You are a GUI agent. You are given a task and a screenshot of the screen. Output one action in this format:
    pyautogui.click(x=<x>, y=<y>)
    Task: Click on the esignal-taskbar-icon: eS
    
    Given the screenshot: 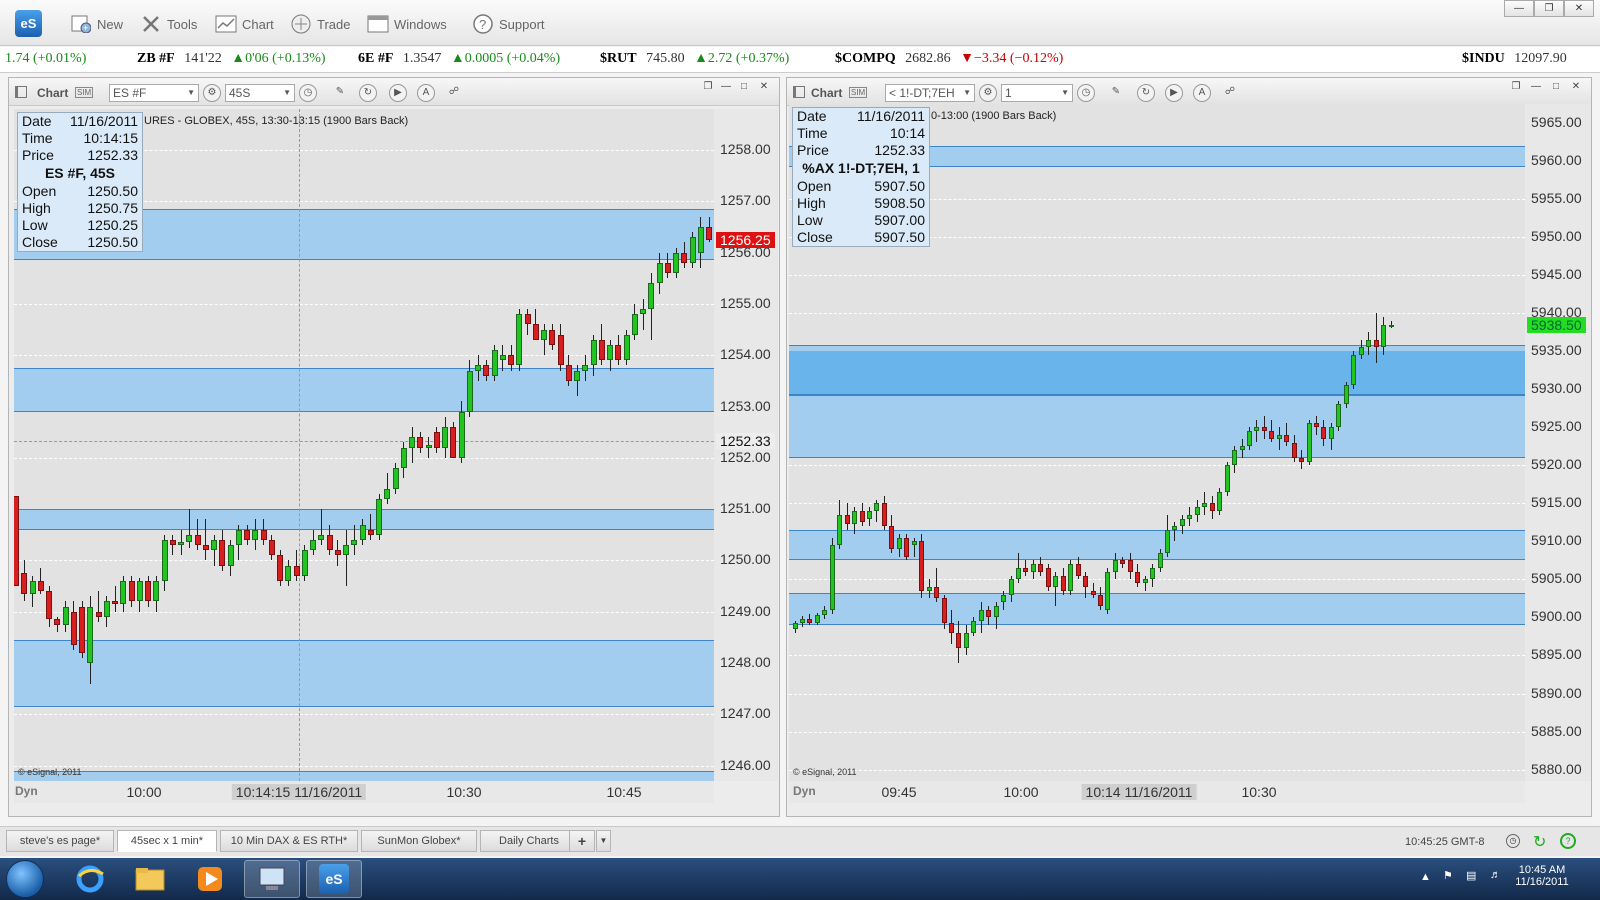 What is the action you would take?
    pyautogui.click(x=334, y=879)
    